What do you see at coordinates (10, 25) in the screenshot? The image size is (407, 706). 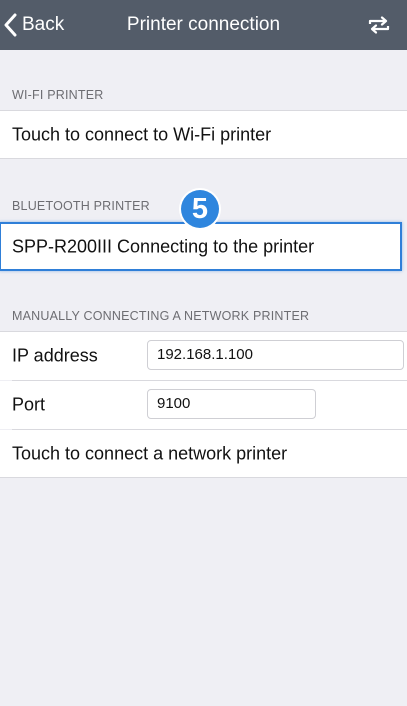 I see `chevron-left-icon` at bounding box center [10, 25].